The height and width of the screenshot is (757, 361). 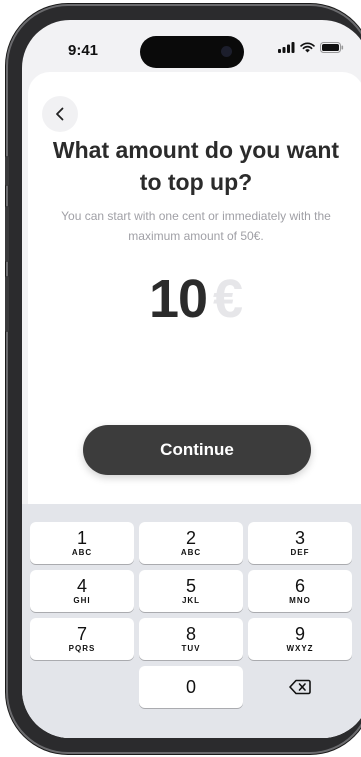 I want to click on backspace-icon, so click(x=300, y=687).